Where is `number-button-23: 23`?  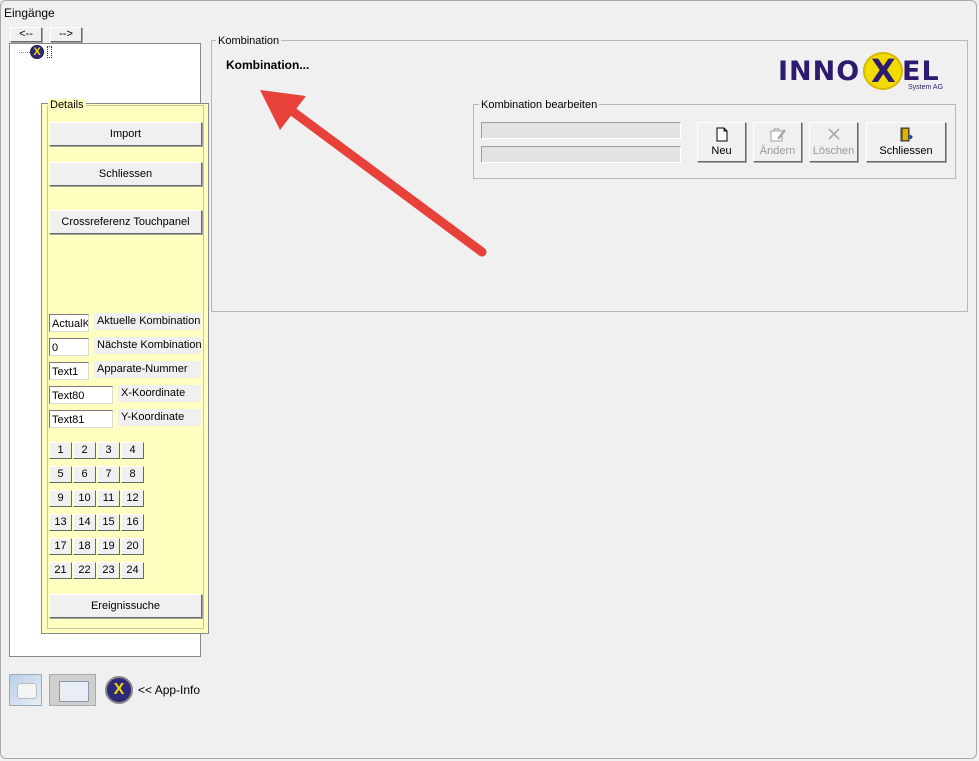
number-button-23: 23 is located at coordinates (108, 570).